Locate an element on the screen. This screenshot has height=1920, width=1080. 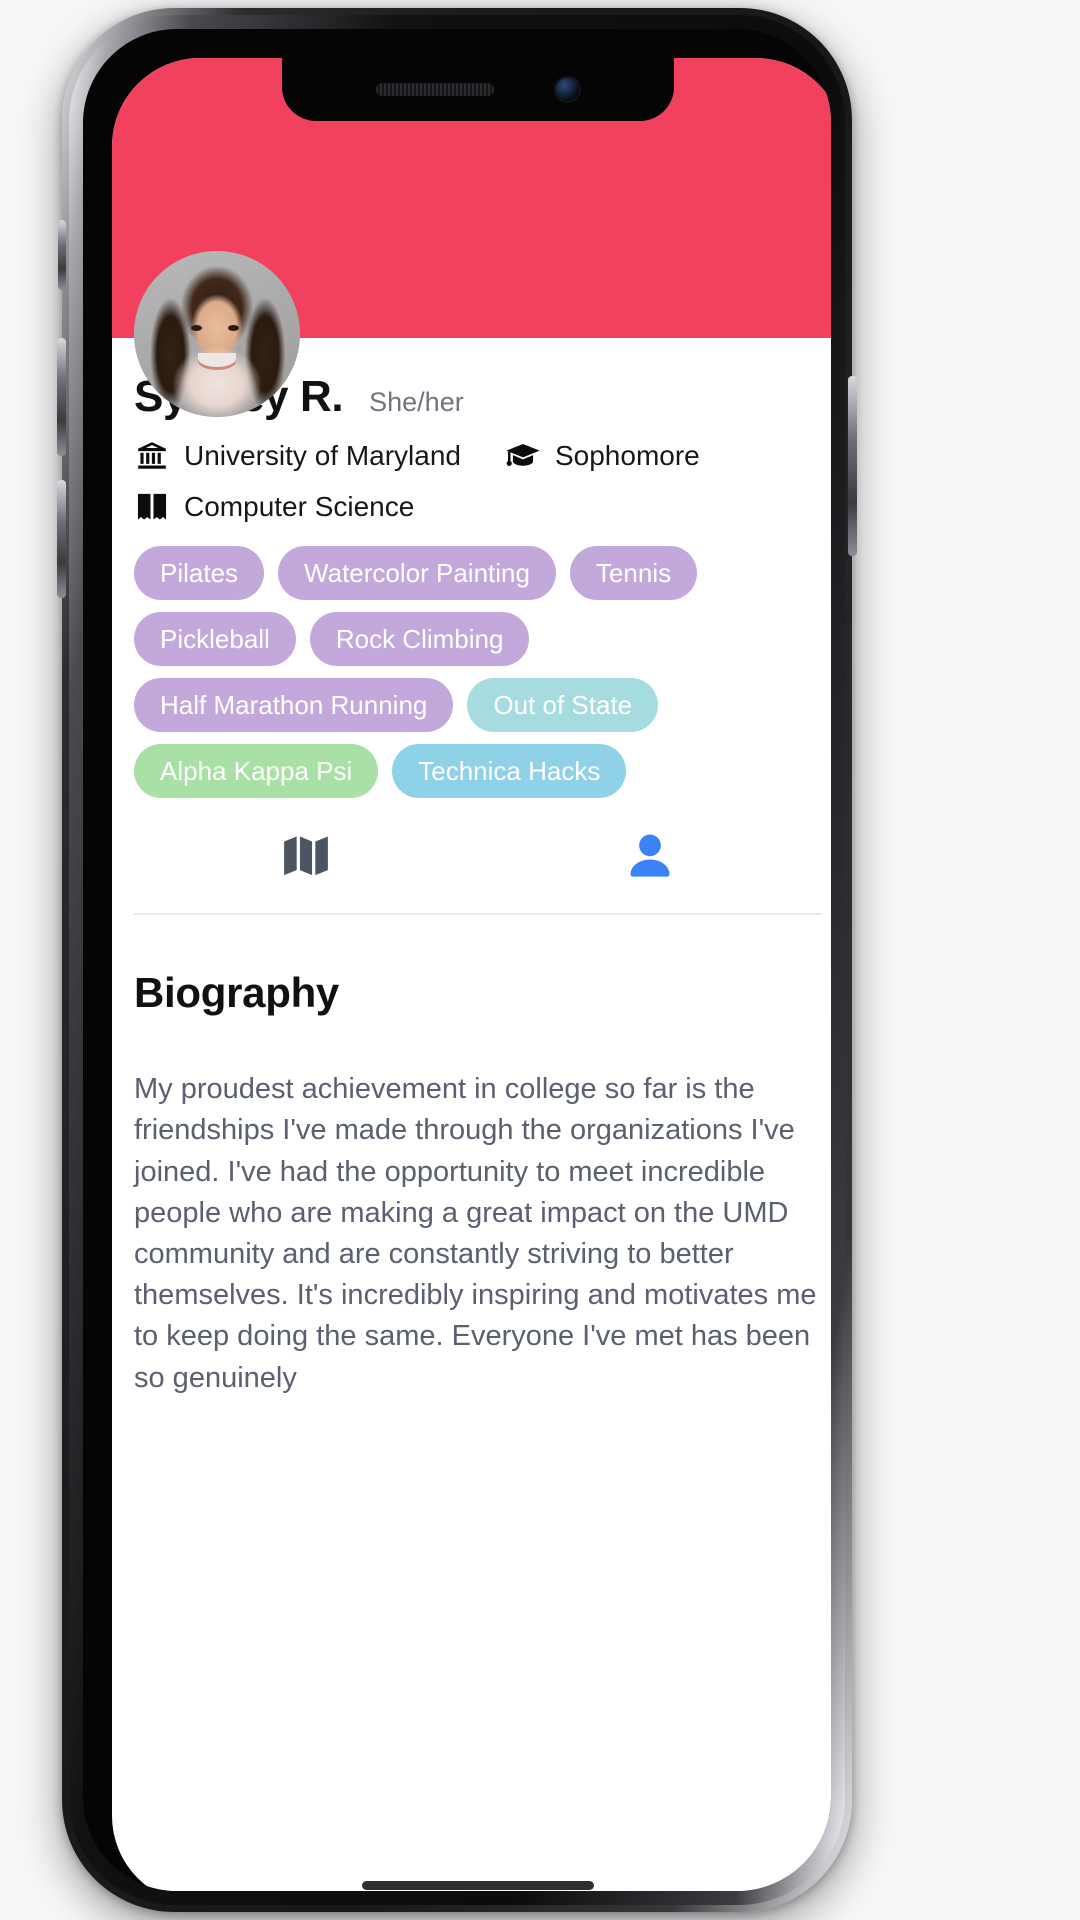
tag-out-of-state: Out of State is located at coordinates (563, 705).